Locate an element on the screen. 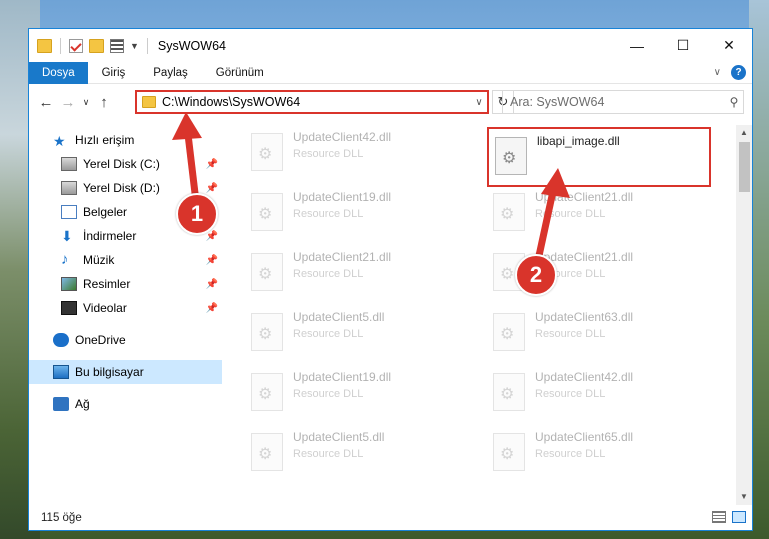 The width and height of the screenshot is (769, 539). help-icon: ? is located at coordinates (738, 72).